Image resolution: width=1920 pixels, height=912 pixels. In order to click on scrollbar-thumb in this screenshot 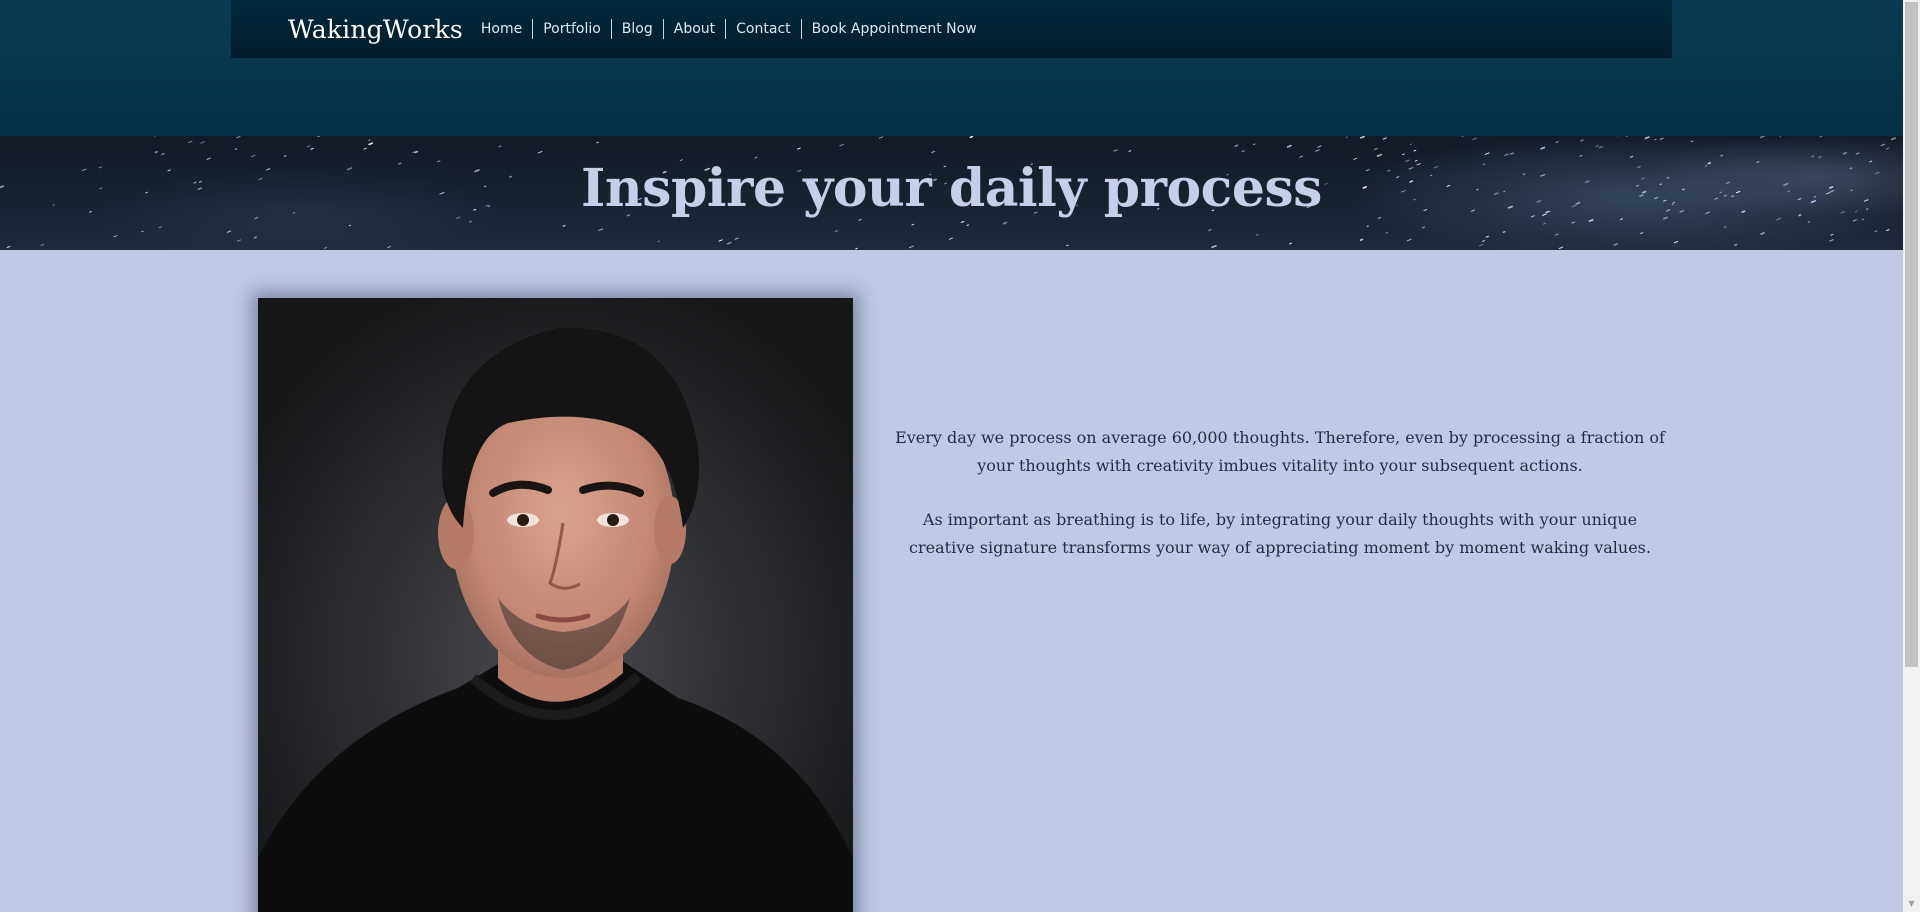, I will do `click(1911, 334)`.